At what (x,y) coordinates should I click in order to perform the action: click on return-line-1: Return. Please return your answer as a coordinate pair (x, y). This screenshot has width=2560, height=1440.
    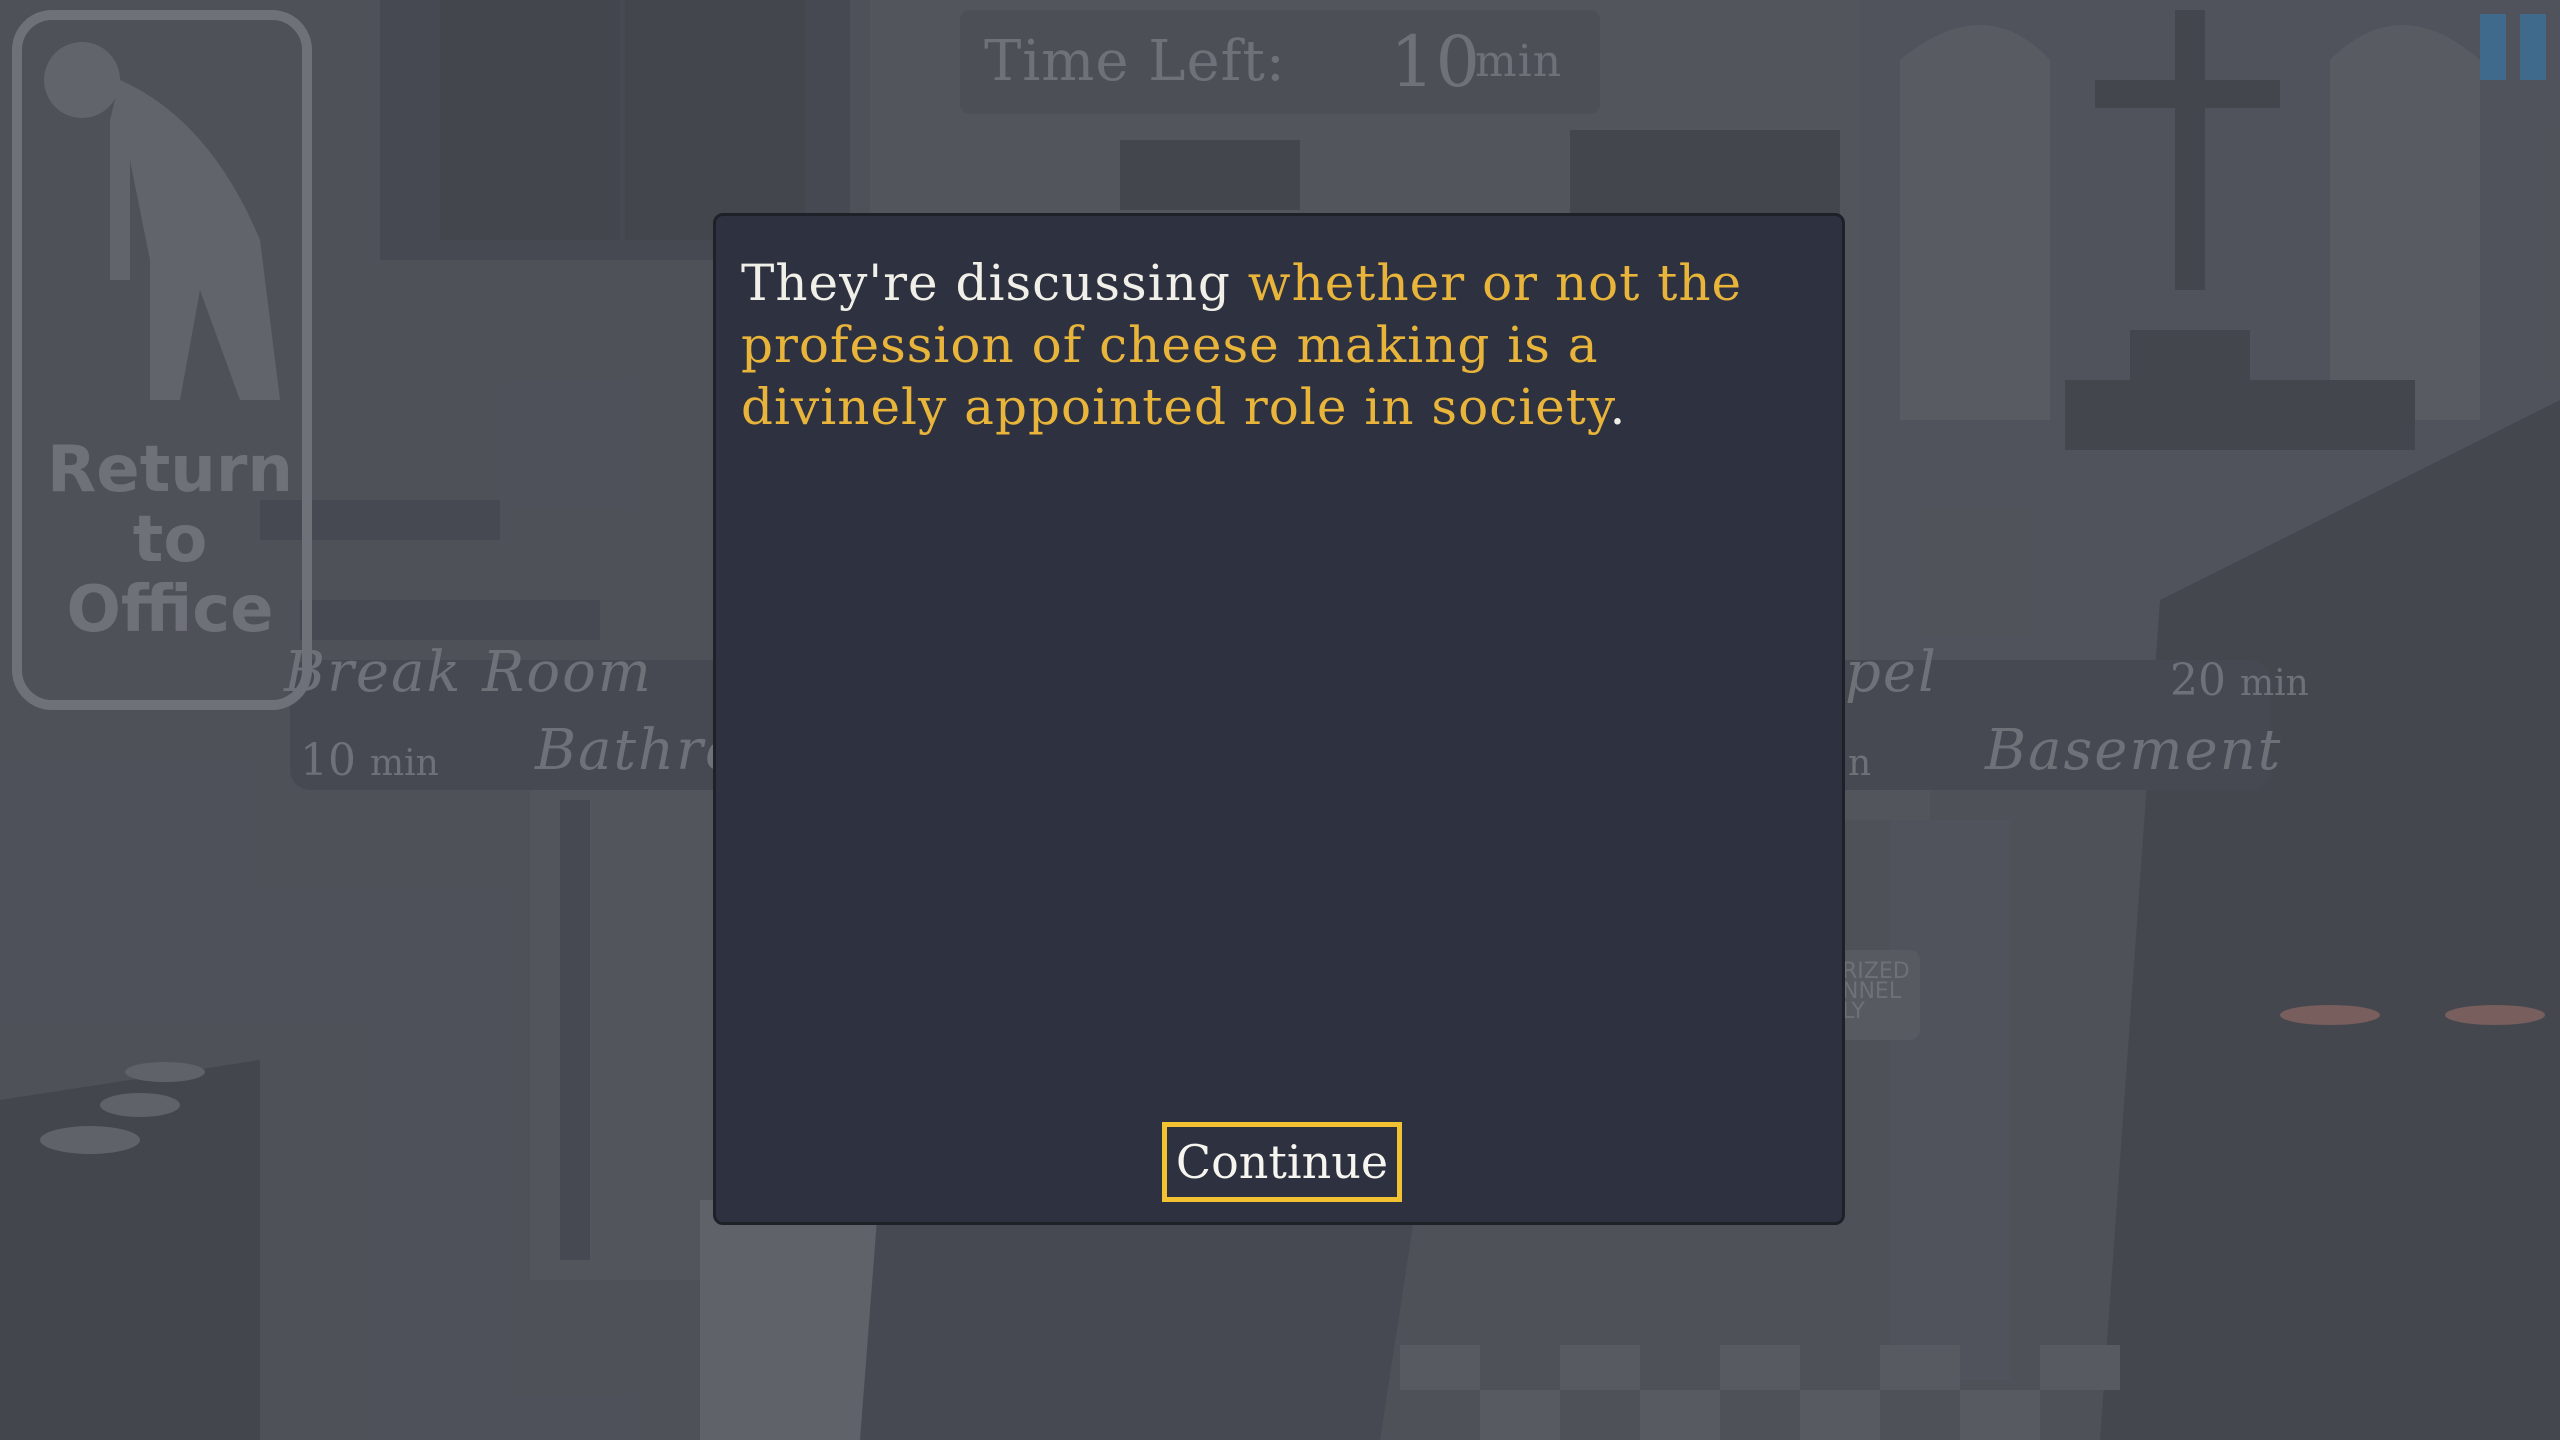
    Looking at the image, I should click on (170, 470).